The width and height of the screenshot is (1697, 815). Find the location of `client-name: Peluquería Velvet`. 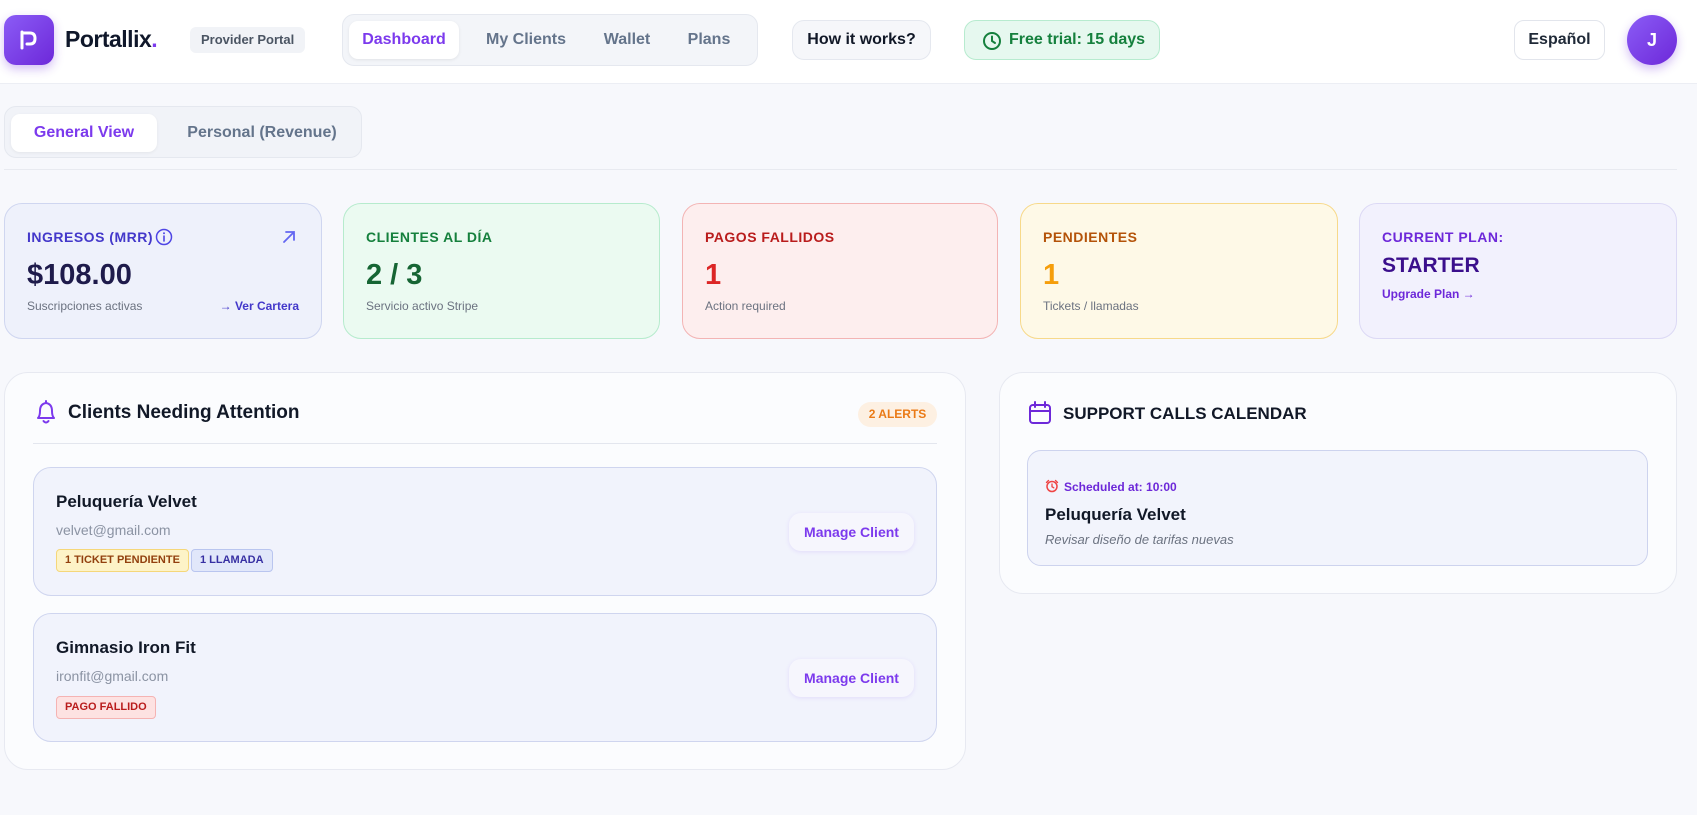

client-name: Peluquería Velvet is located at coordinates (126, 501).